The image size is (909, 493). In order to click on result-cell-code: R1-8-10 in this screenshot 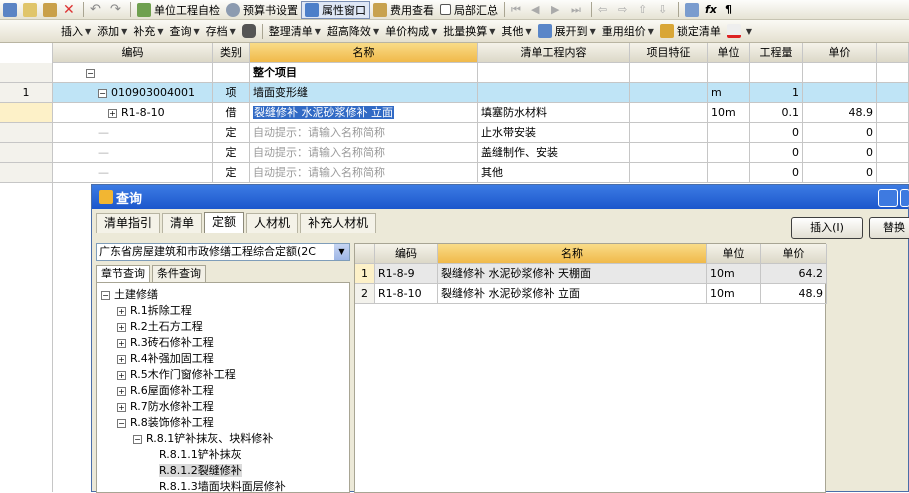, I will do `click(406, 294)`.